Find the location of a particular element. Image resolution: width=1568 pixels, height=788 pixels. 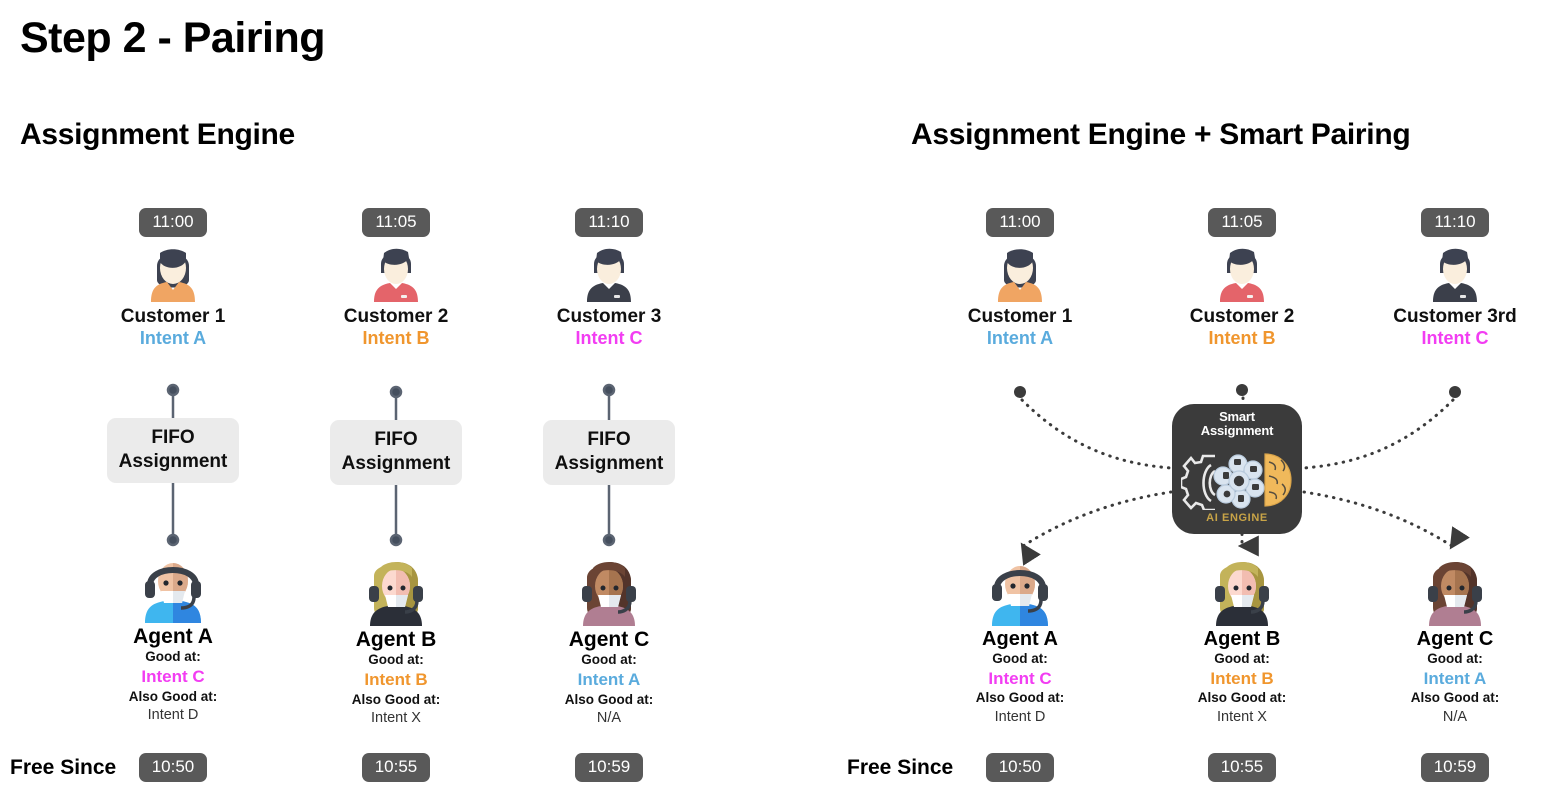

fifo-box-3: FIFO Assignment is located at coordinates (609, 452).